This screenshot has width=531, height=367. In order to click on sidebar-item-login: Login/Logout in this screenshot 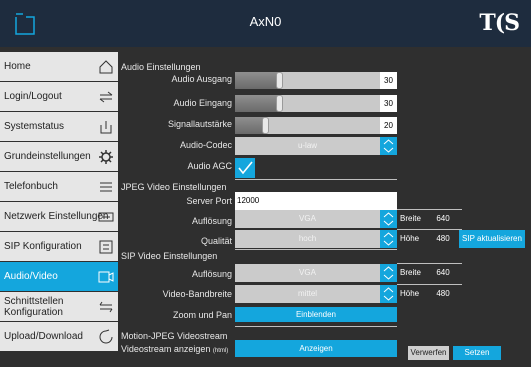, I will do `click(59, 96)`.